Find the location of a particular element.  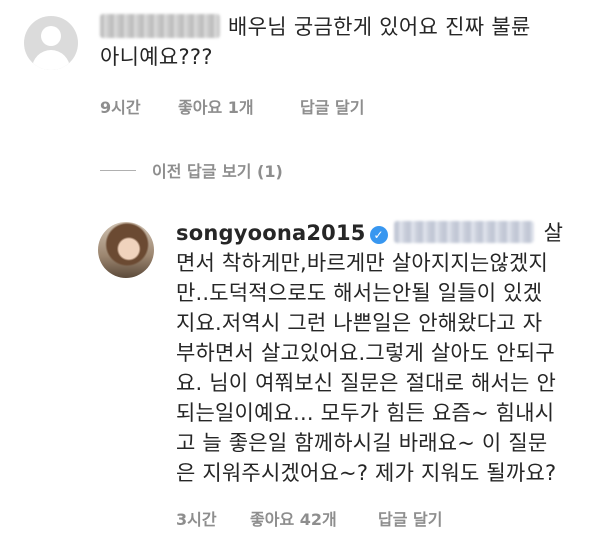

comment-text: 배우님 궁금한게 있어요 진짜 불륜 아니예요??? is located at coordinates (340, 42).